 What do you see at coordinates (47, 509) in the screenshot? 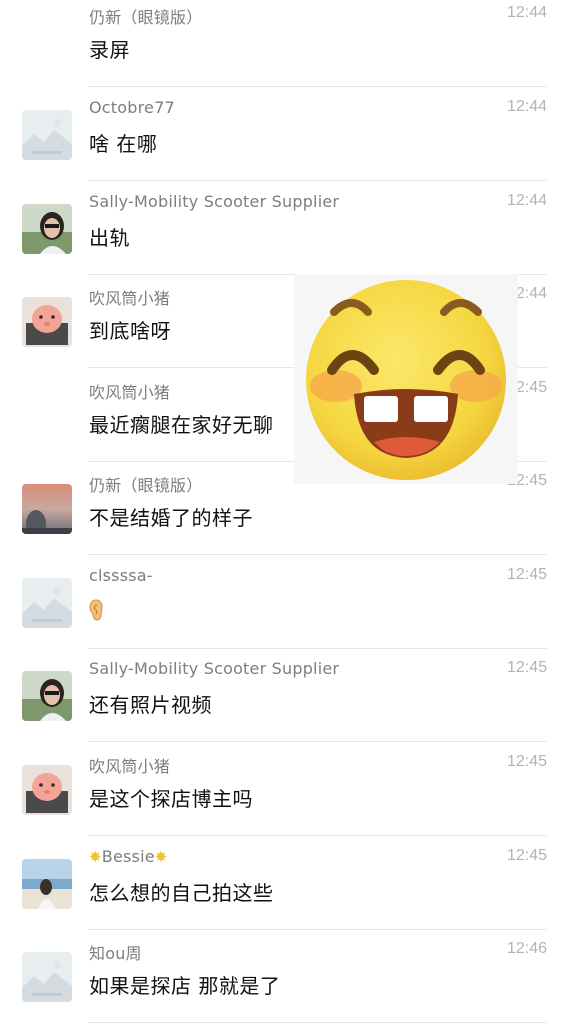
I see `sunset-photo-avatar` at bounding box center [47, 509].